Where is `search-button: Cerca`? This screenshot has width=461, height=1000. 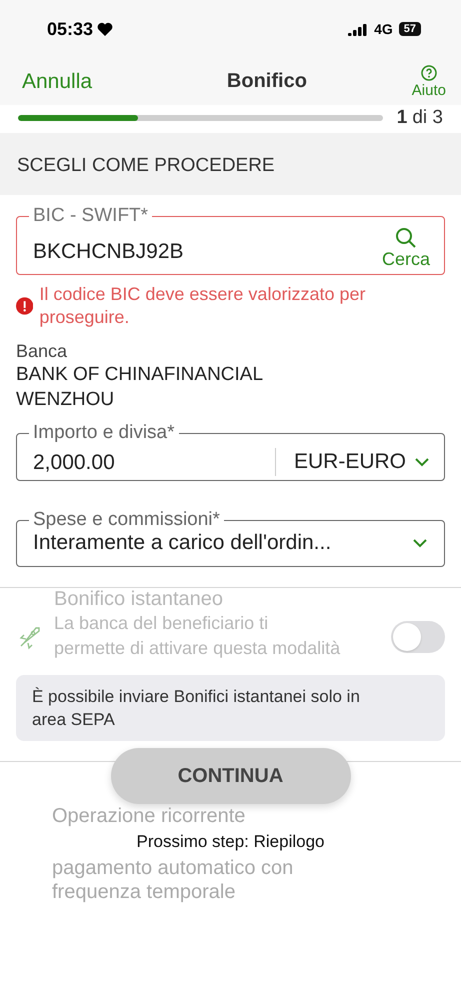
search-button: Cerca is located at coordinates (406, 248).